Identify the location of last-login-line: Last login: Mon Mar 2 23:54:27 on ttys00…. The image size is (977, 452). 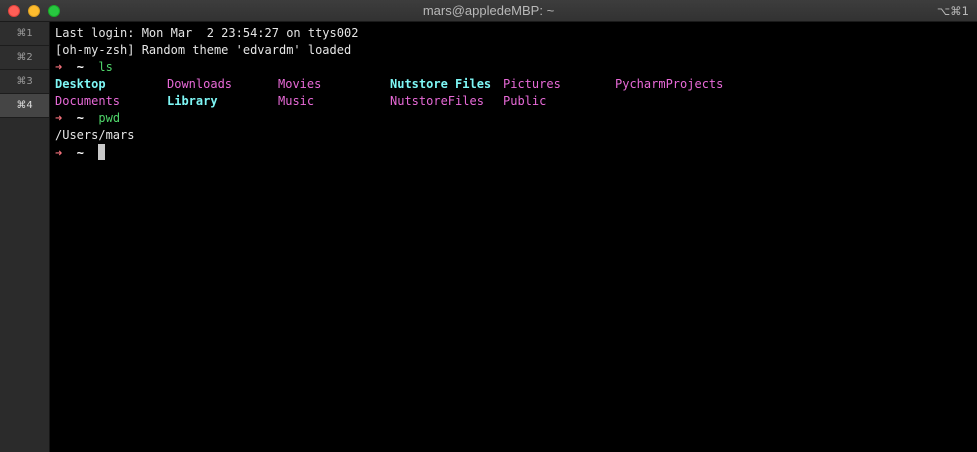
(207, 33).